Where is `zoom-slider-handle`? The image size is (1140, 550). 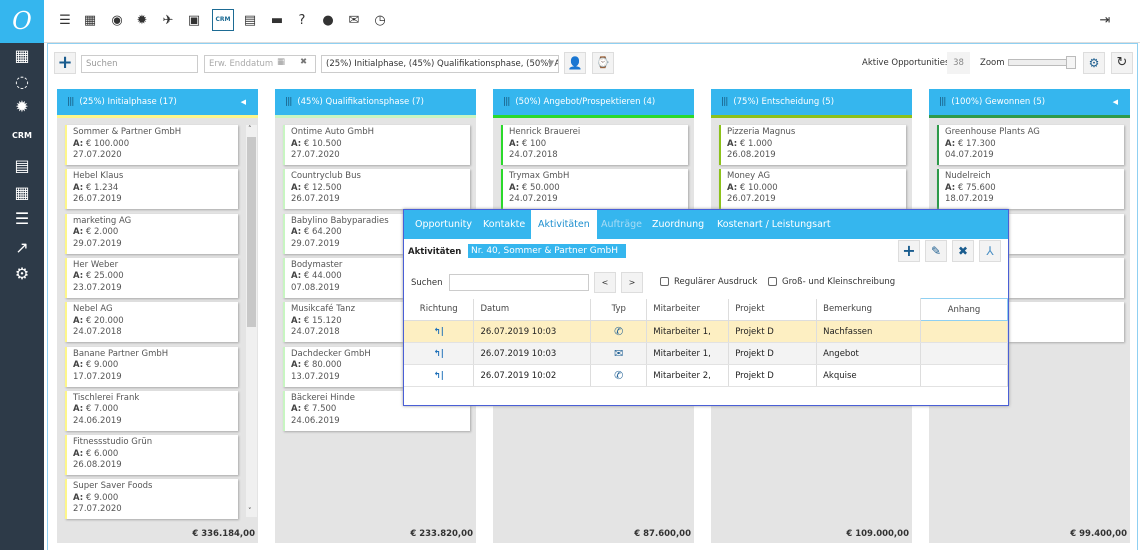 zoom-slider-handle is located at coordinates (1071, 62).